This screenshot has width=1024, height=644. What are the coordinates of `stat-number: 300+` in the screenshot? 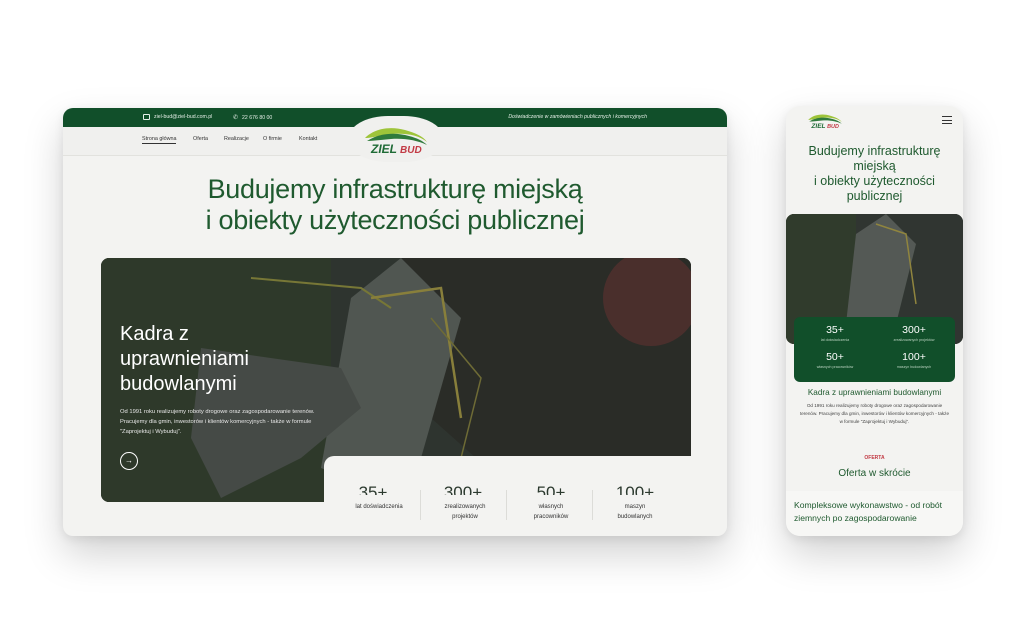 It's located at (463, 490).